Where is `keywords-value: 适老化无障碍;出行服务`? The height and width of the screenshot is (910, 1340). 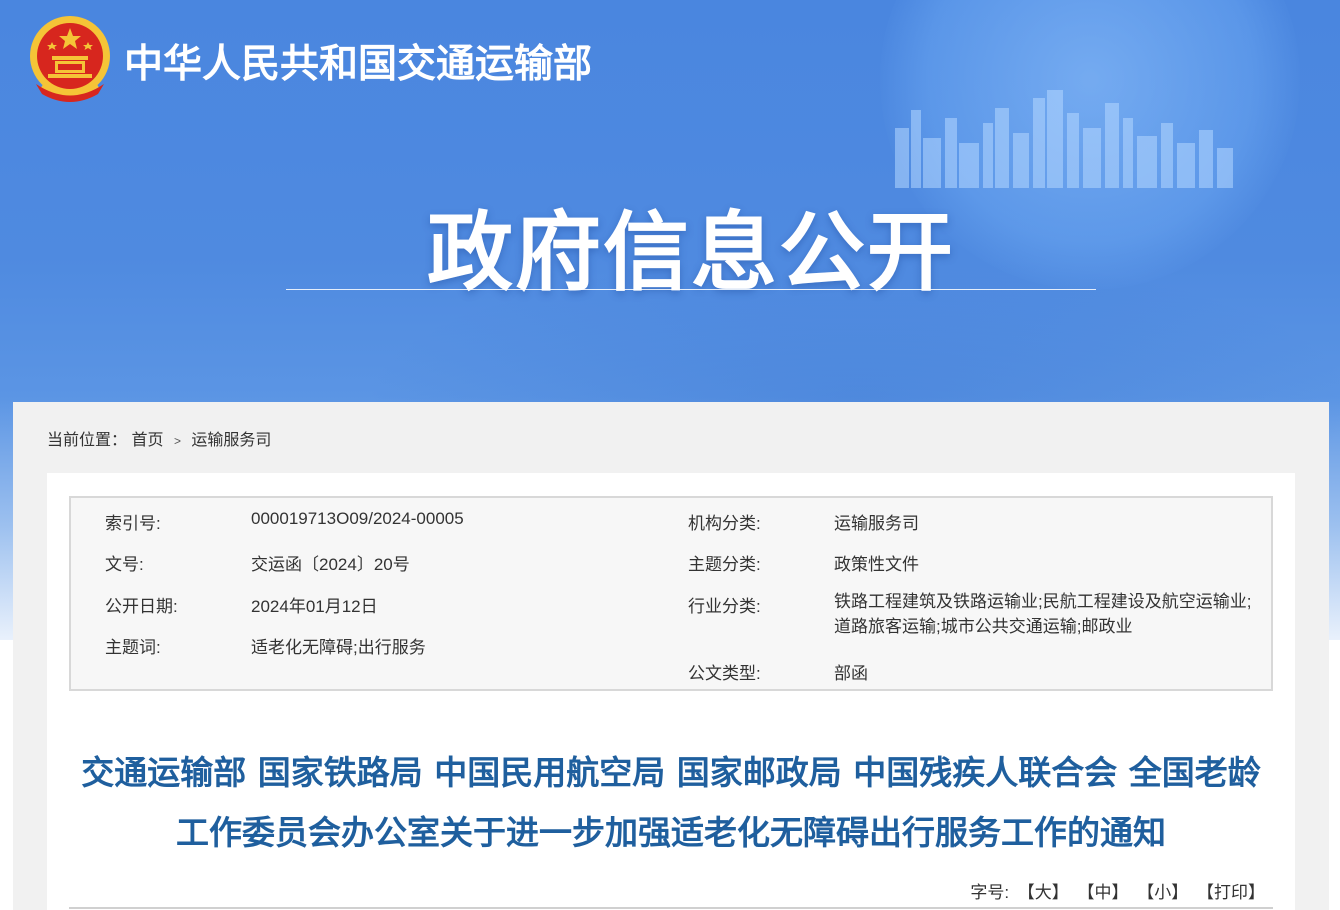
keywords-value: 适老化无障碍;出行服务 is located at coordinates (338, 647).